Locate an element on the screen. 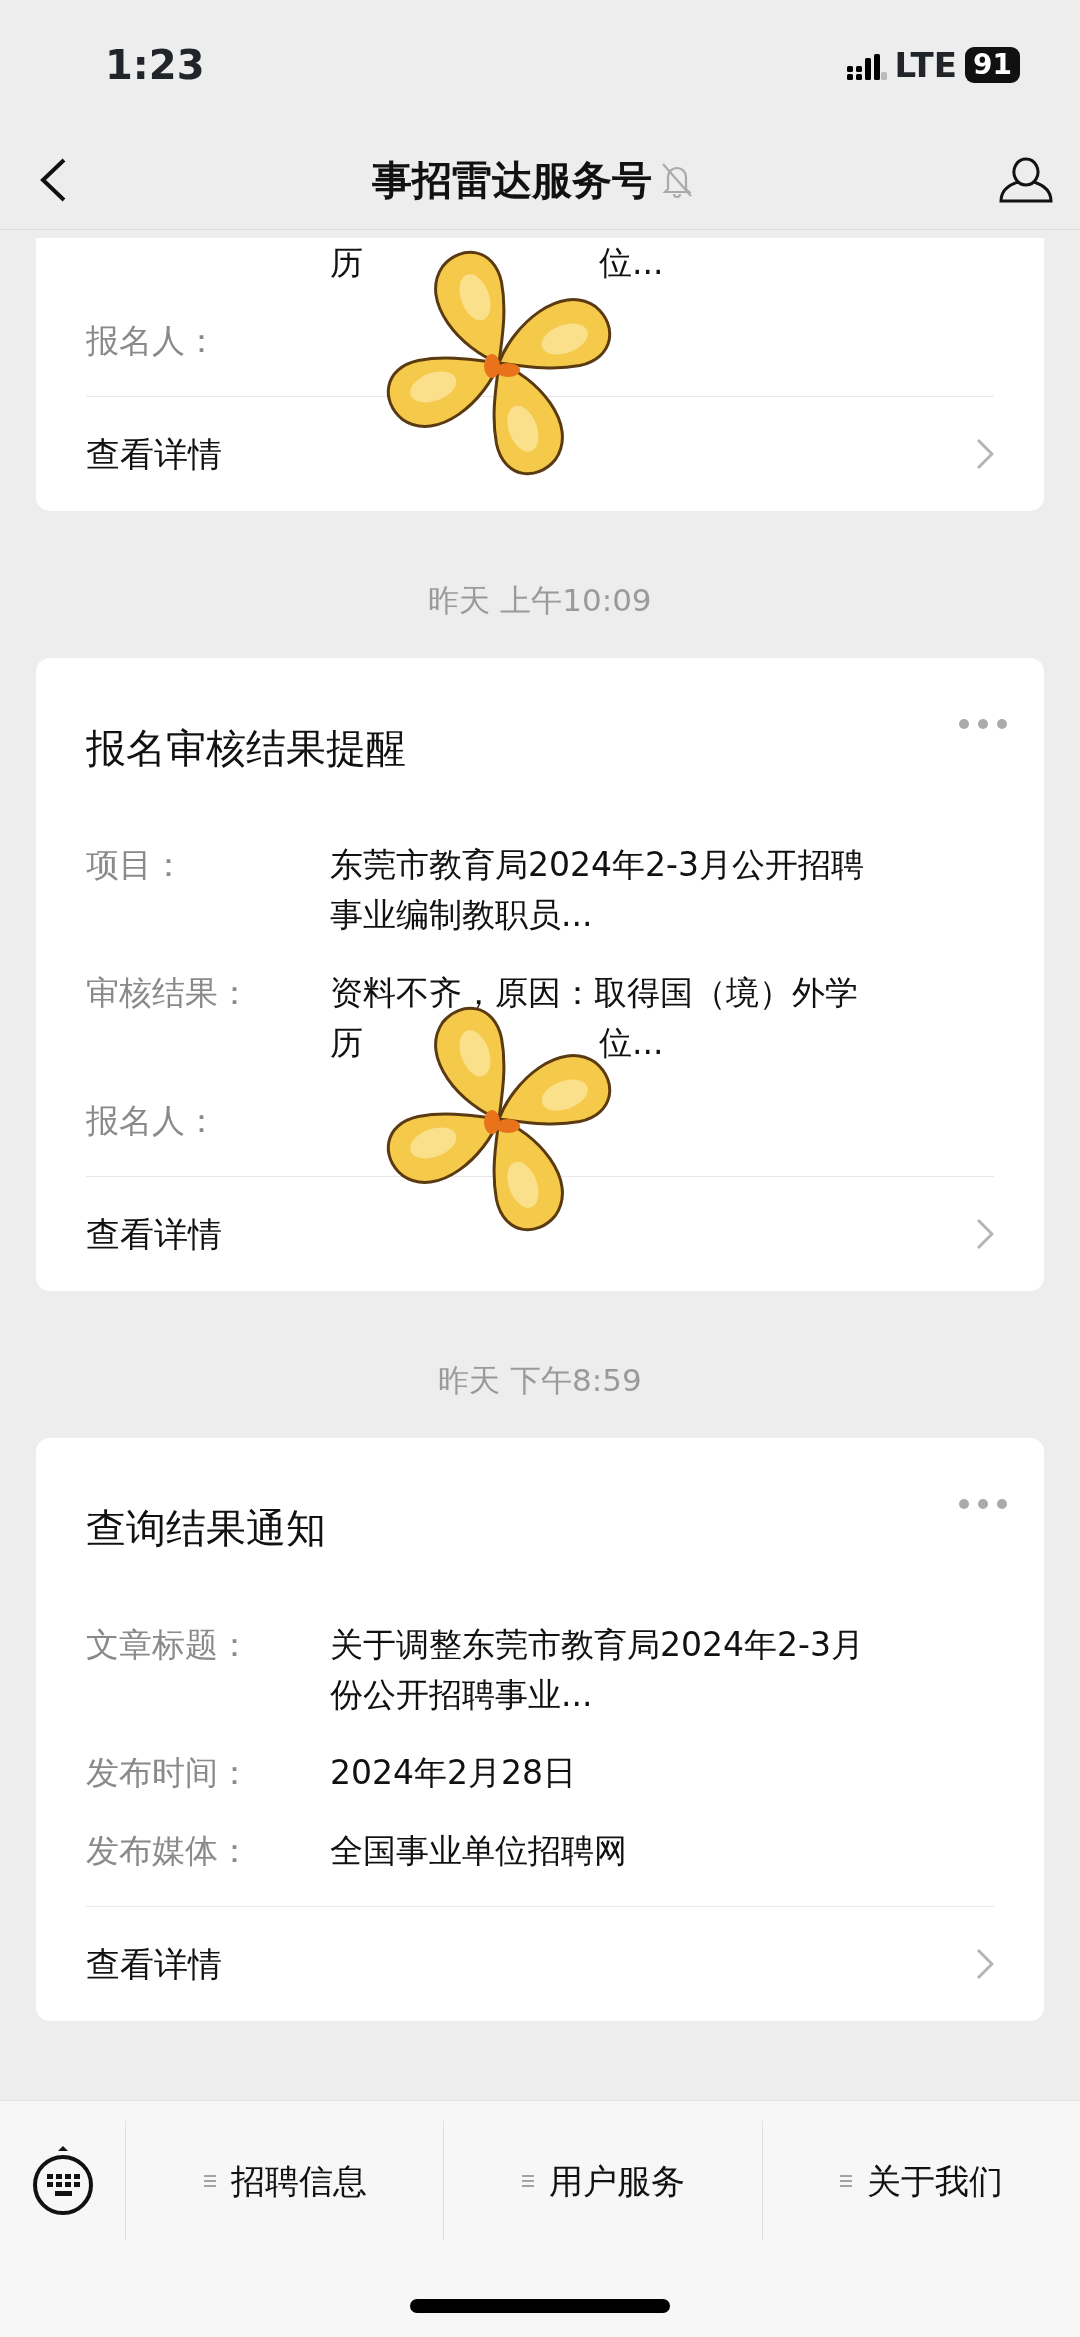 The width and height of the screenshot is (1080, 2337). card-title: 查询结果通知 is located at coordinates (206, 1528).